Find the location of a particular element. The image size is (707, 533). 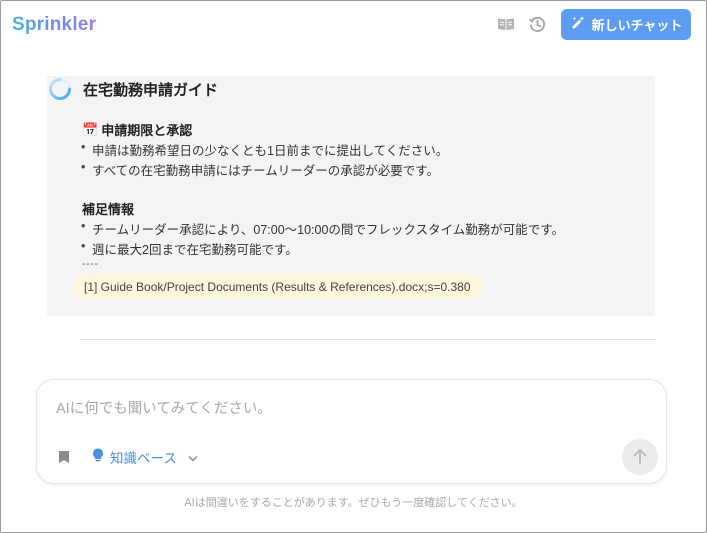

list-item: 申請は勤務希望日の少なくとも1日前までに提出してください。 is located at coordinates (264, 149).